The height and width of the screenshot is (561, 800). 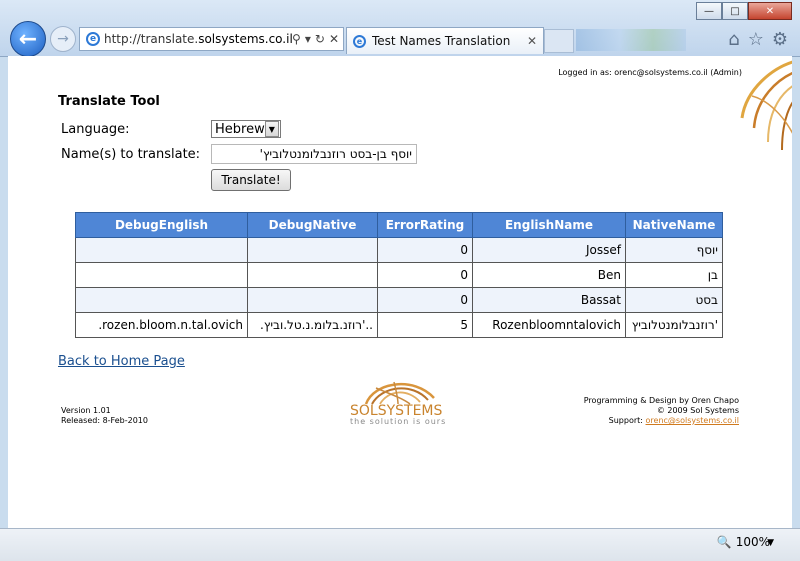 I want to click on version-text: Version 1.01, so click(x=86, y=410).